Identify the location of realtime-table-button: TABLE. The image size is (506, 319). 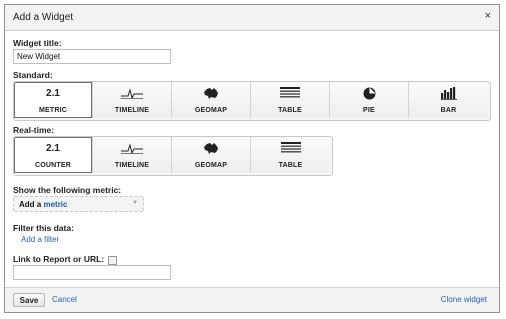
(290, 155).